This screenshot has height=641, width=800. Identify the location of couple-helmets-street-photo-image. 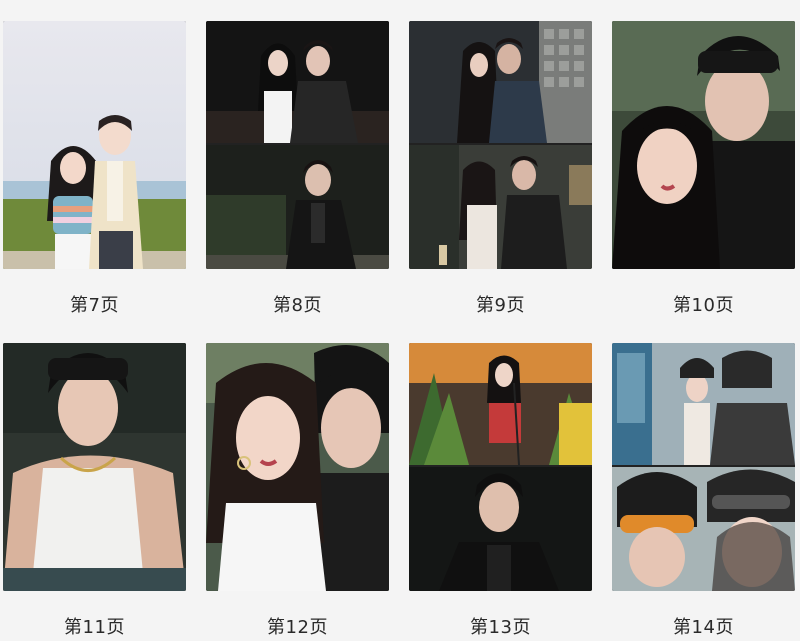
(703, 404).